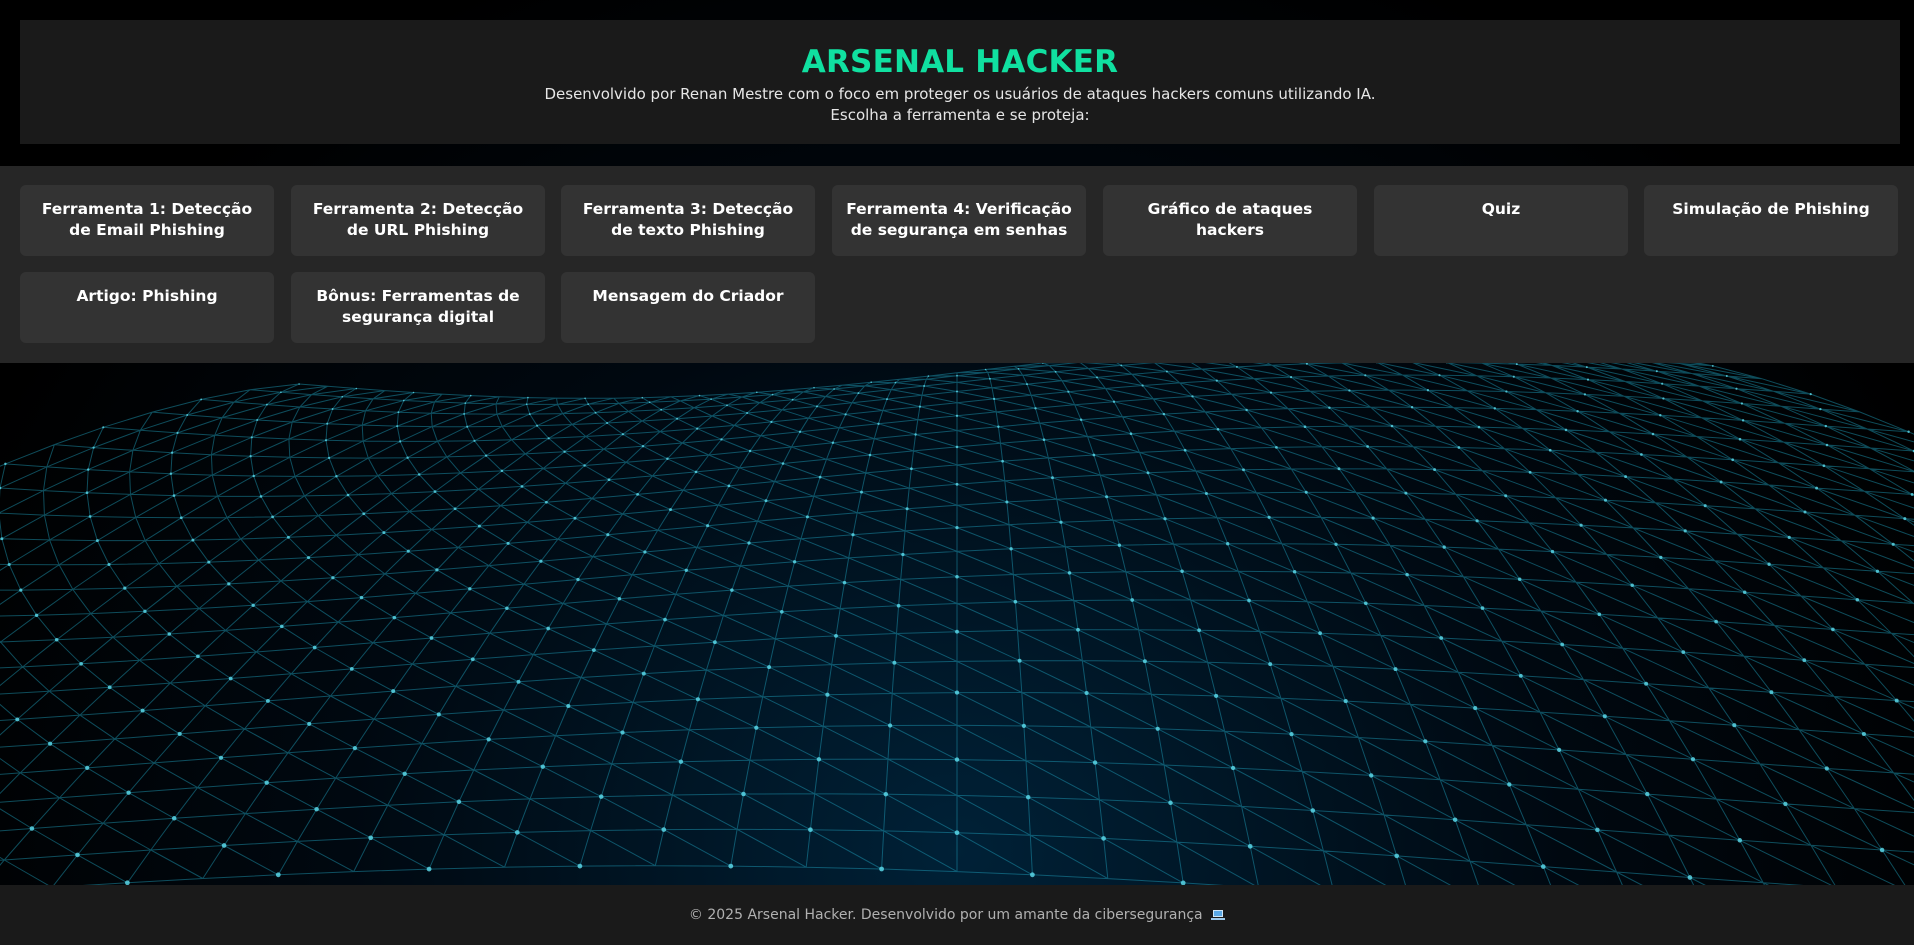 The image size is (1914, 945). I want to click on tool-button-attack-chart: Gráfico de ataques hackers, so click(1230, 220).